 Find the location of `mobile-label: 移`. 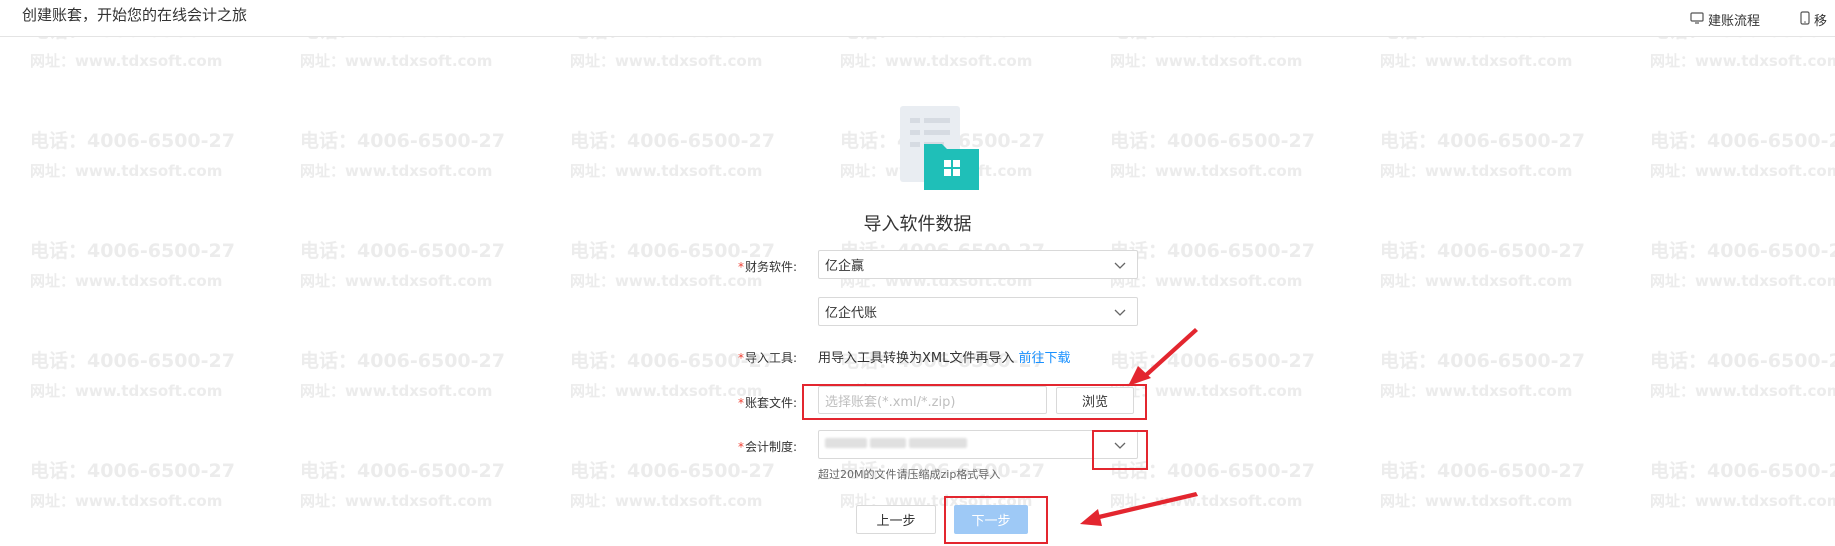

mobile-label: 移 is located at coordinates (1821, 21).